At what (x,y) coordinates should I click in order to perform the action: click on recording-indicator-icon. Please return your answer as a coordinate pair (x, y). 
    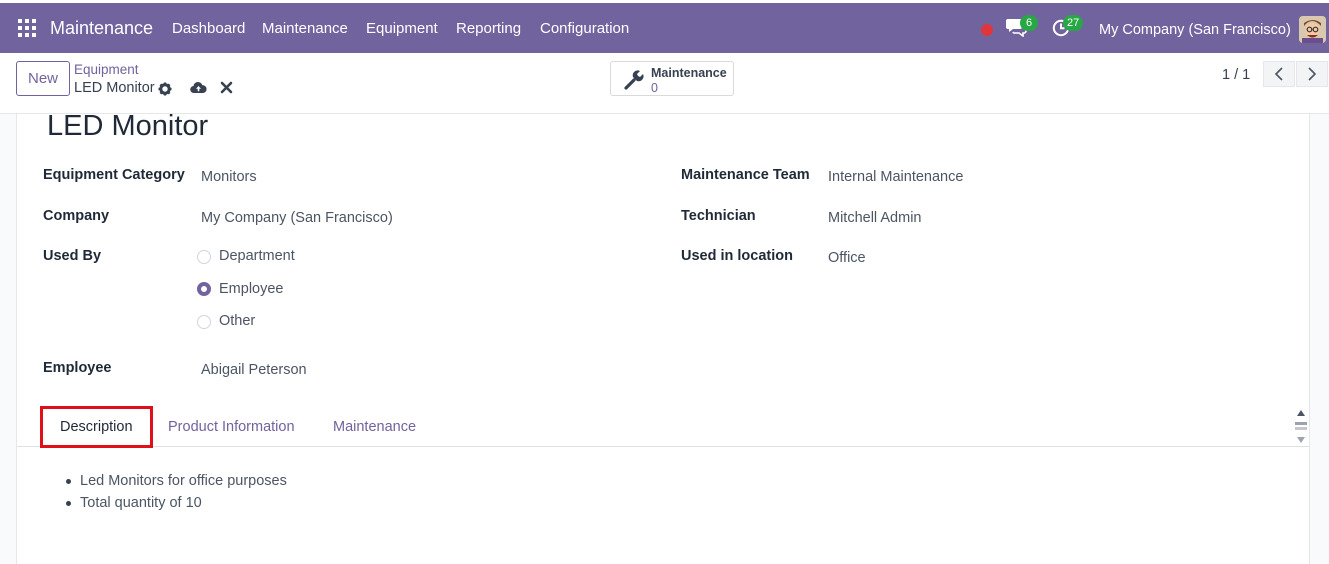
    Looking at the image, I should click on (987, 30).